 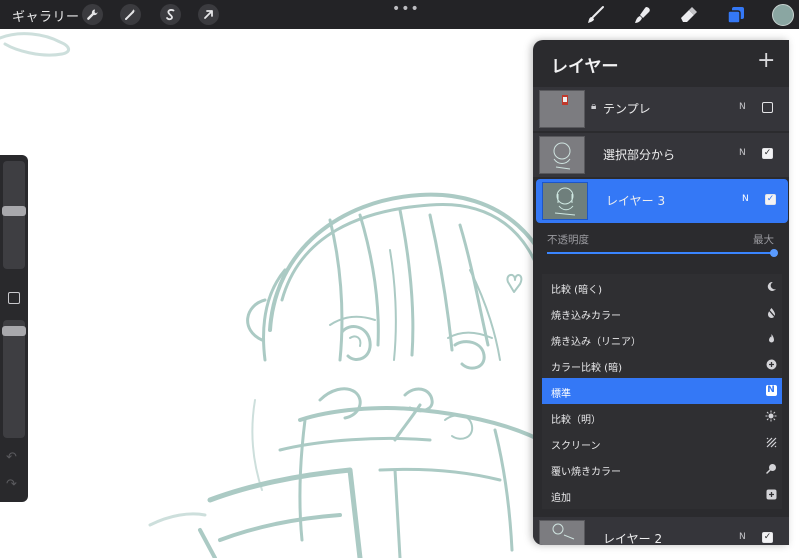 What do you see at coordinates (406, 9) in the screenshot?
I see `more-menu-button: •••` at bounding box center [406, 9].